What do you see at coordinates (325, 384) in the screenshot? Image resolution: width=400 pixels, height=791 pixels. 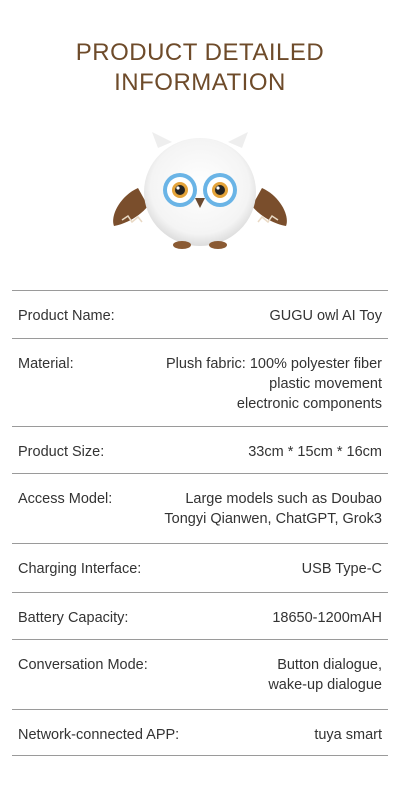 I see `spec-value-line: plastic movement` at bounding box center [325, 384].